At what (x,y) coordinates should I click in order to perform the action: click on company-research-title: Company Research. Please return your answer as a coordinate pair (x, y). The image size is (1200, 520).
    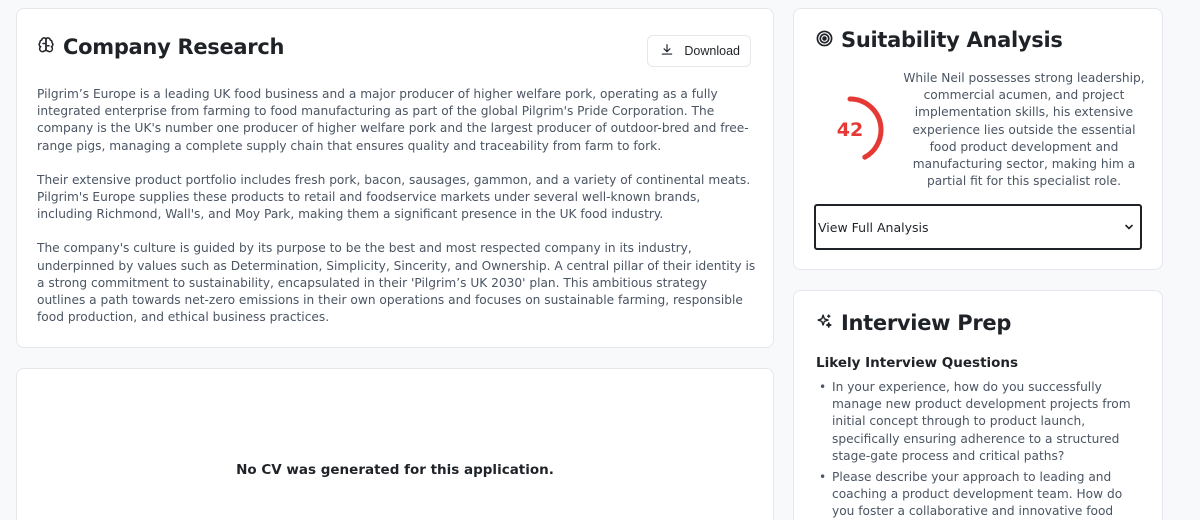
    Looking at the image, I should click on (174, 47).